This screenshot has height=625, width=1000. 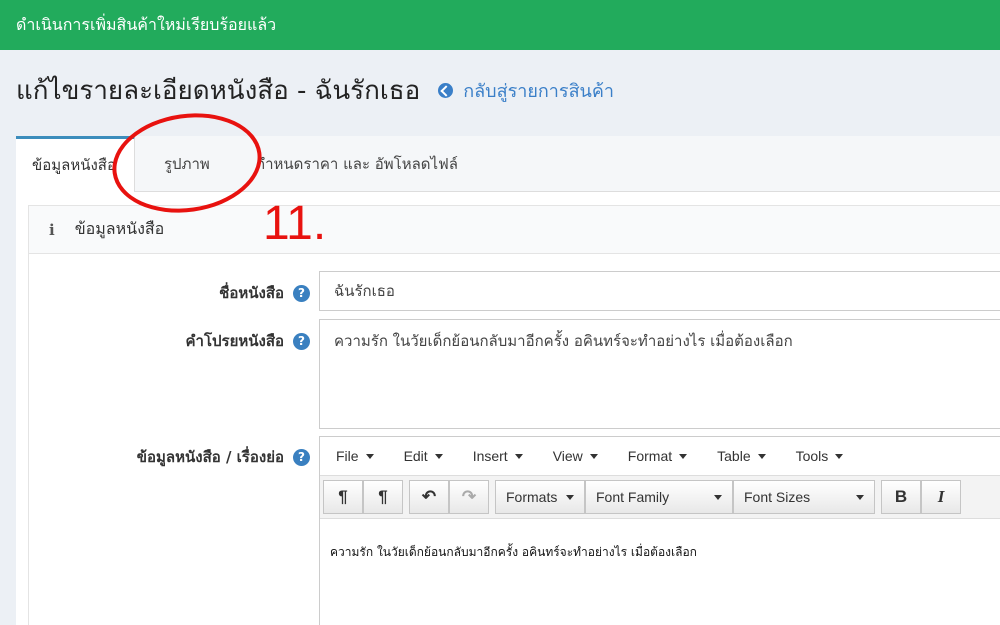 What do you see at coordinates (347, 456) in the screenshot?
I see `menu-file-label: File` at bounding box center [347, 456].